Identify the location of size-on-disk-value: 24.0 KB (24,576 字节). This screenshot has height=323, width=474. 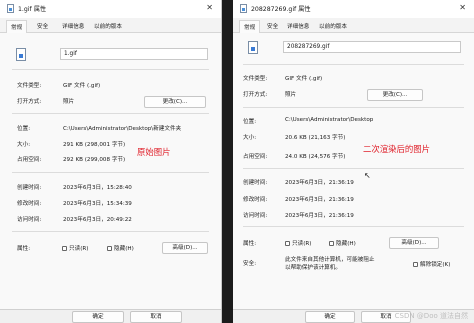
(315, 157).